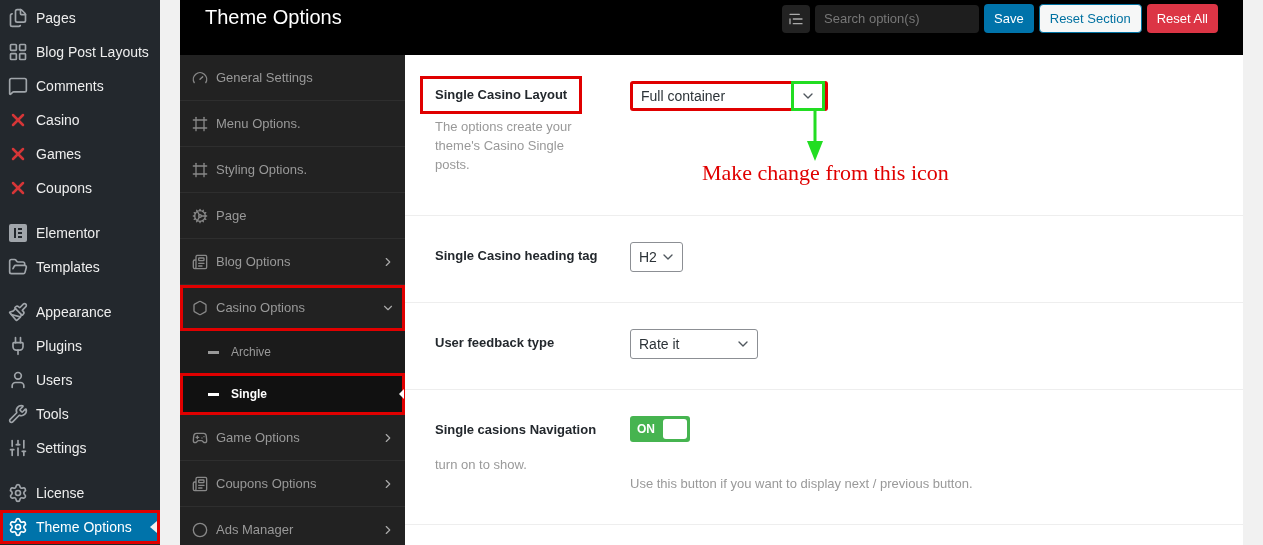  Describe the element at coordinates (292, 352) in the screenshot. I see `nav-subitem: Archive` at that location.